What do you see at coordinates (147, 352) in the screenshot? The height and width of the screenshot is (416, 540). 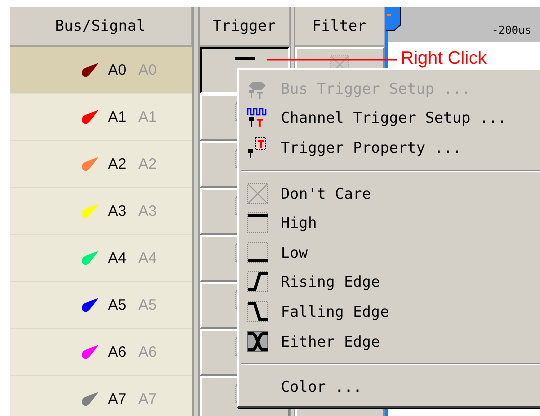 I see `signal-alias: A6` at bounding box center [147, 352].